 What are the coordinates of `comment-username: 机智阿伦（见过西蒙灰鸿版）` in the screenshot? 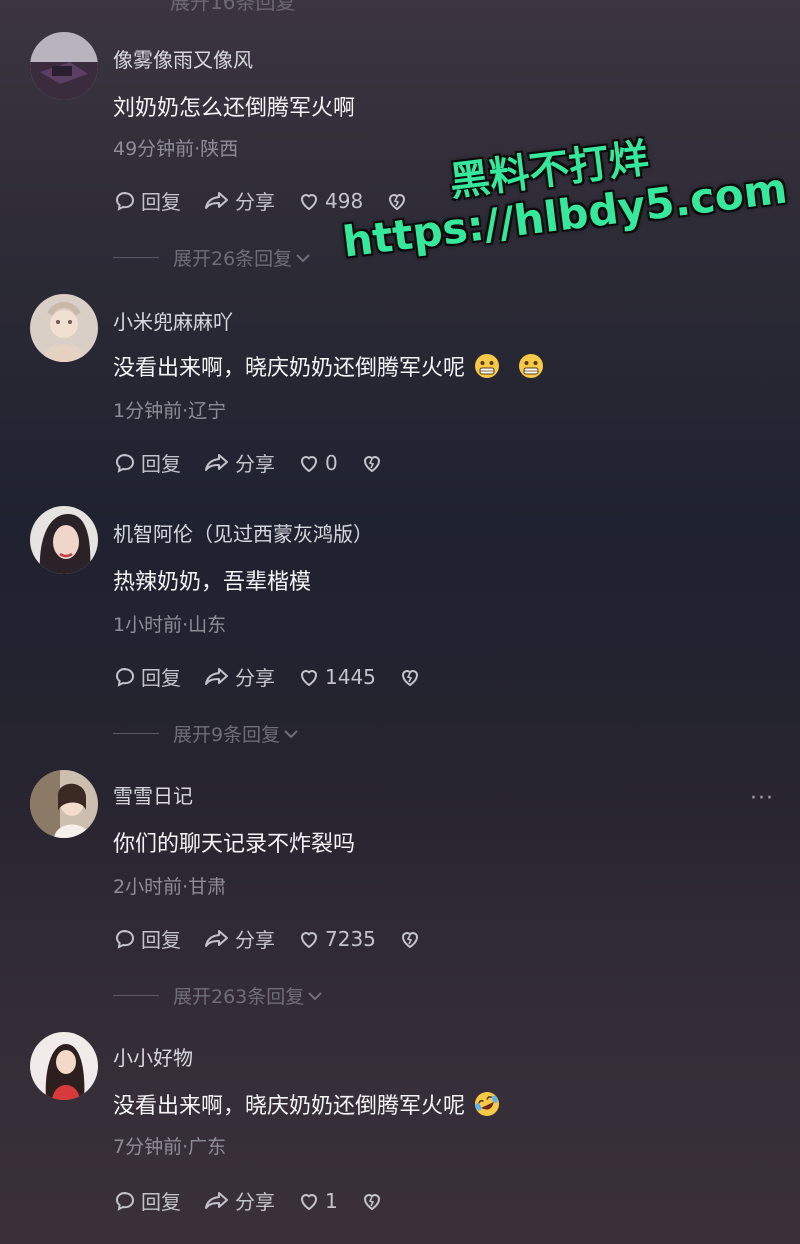 It's located at (243, 532).